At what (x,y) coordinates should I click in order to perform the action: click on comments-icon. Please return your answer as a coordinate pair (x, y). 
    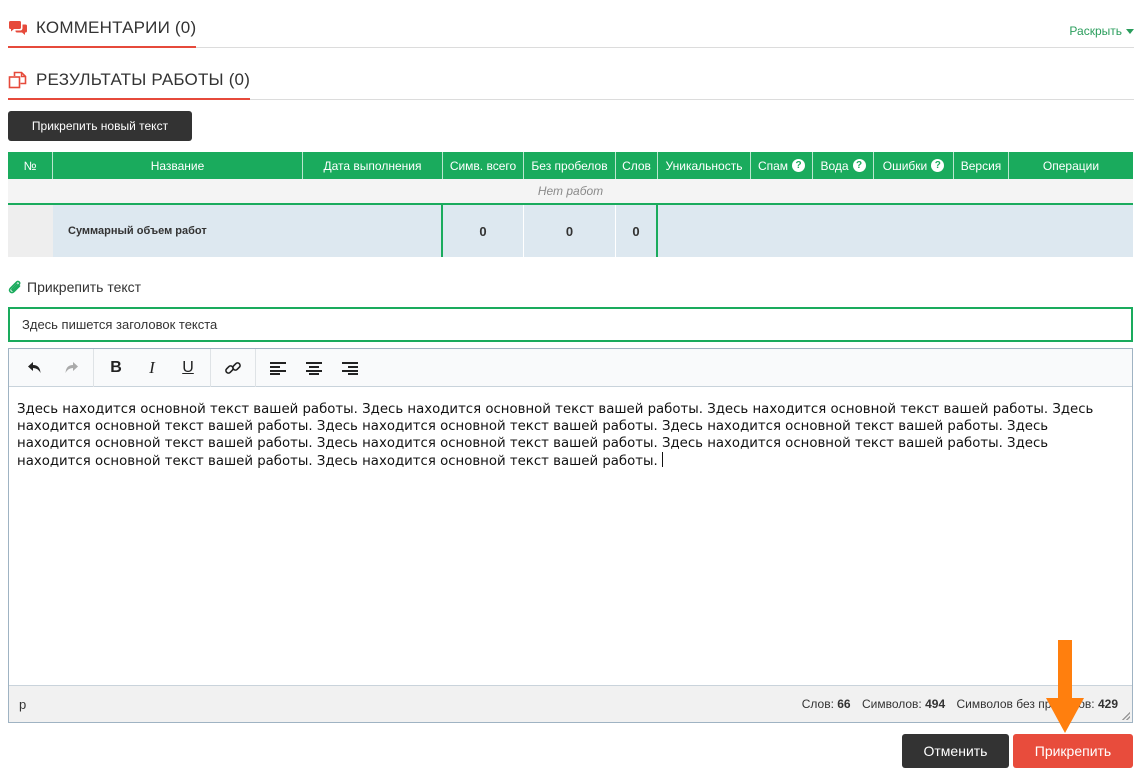
    Looking at the image, I should click on (18, 28).